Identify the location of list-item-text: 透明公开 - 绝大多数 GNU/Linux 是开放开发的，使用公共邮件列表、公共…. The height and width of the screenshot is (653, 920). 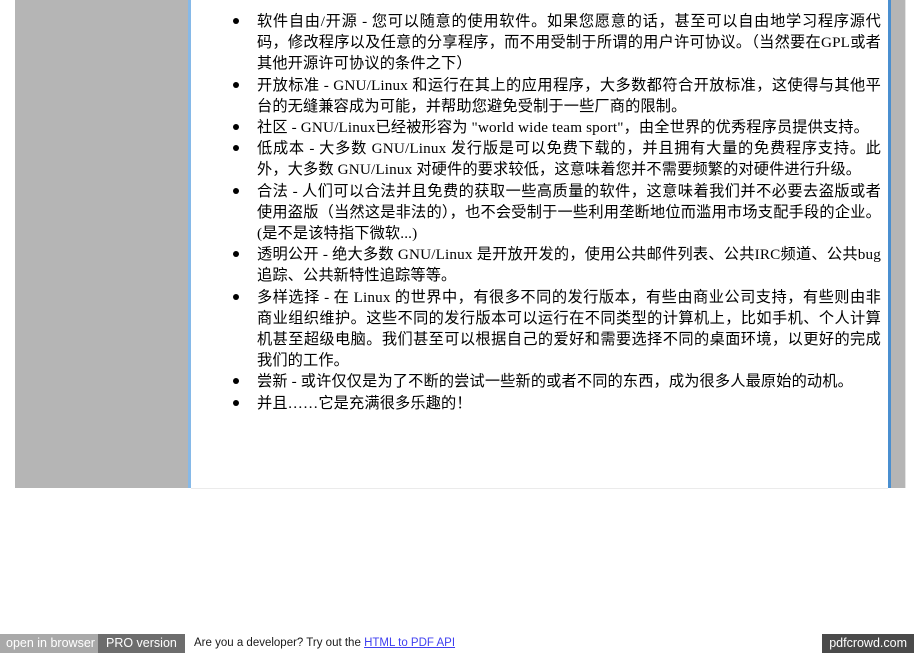
(569, 265).